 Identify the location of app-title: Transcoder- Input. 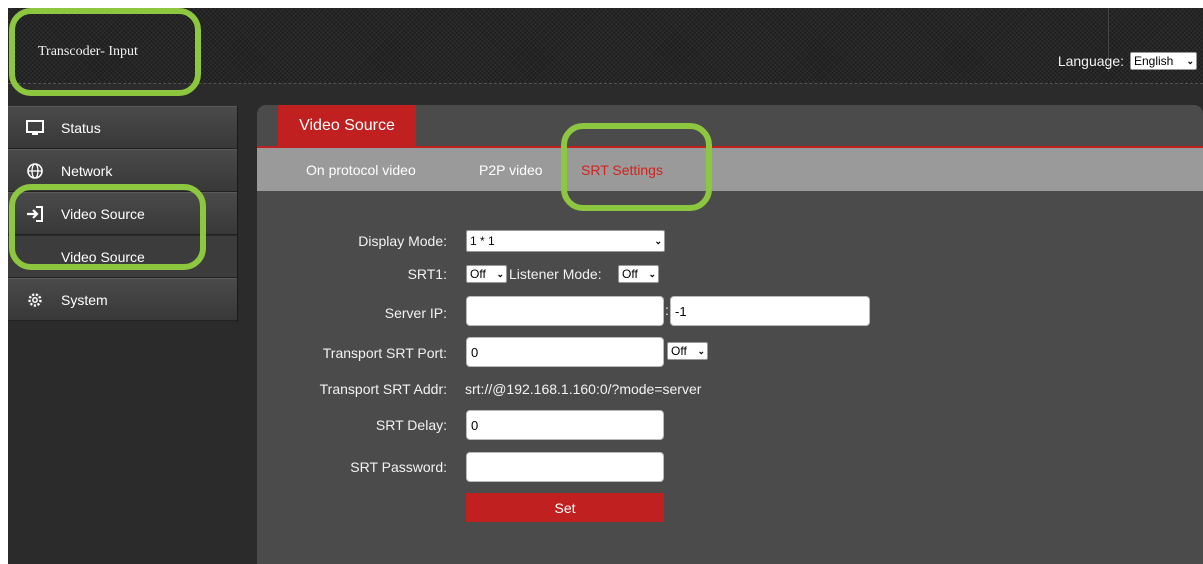
(88, 51).